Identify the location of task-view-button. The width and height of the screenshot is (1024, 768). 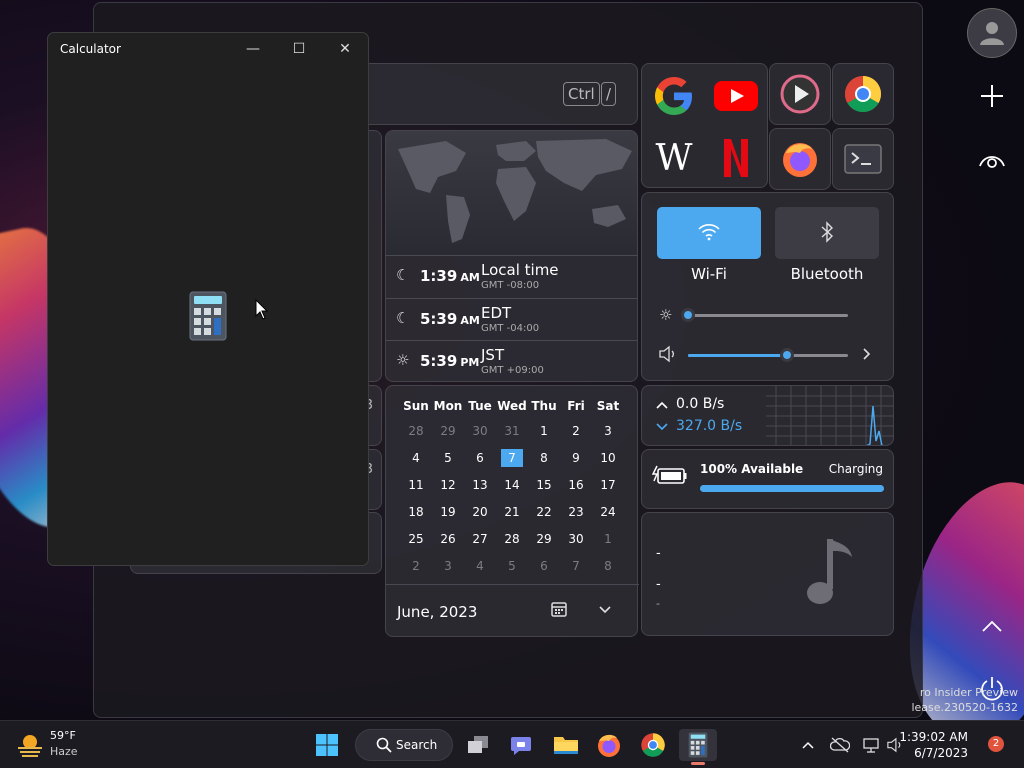
(478, 745).